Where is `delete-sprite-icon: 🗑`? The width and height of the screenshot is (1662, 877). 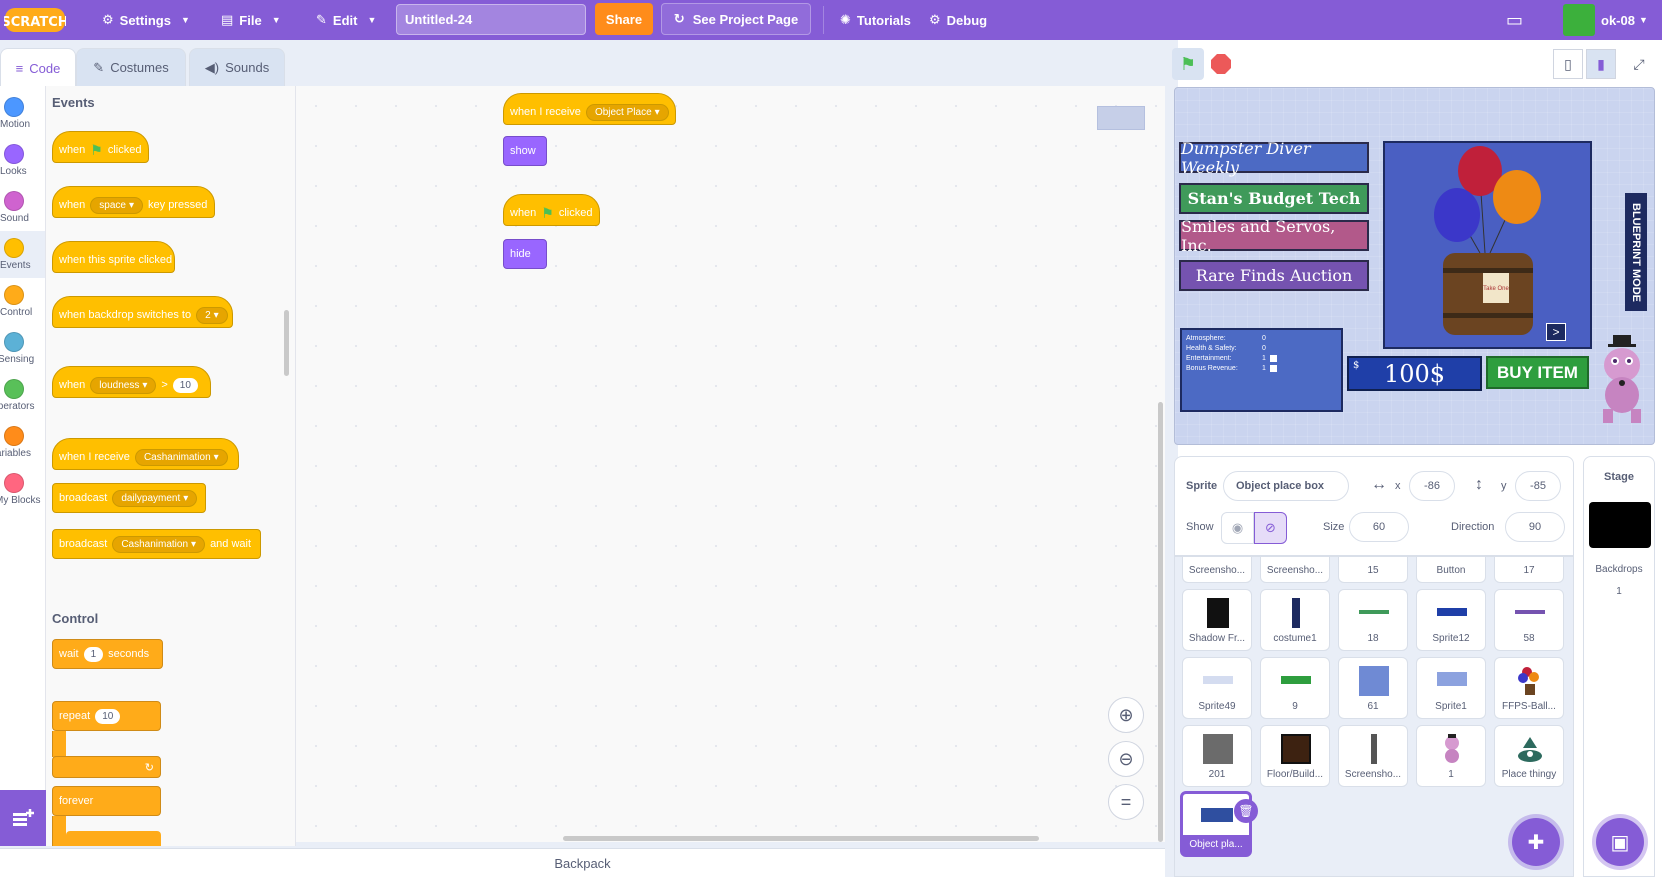 delete-sprite-icon: 🗑 is located at coordinates (1246, 811).